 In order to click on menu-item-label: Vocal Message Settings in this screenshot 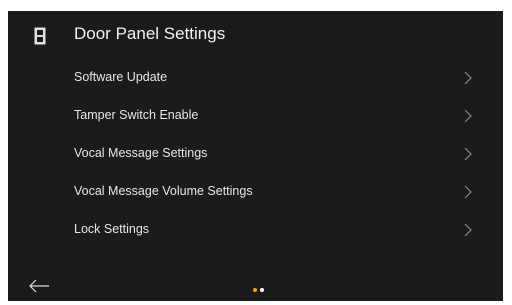, I will do `click(141, 153)`.